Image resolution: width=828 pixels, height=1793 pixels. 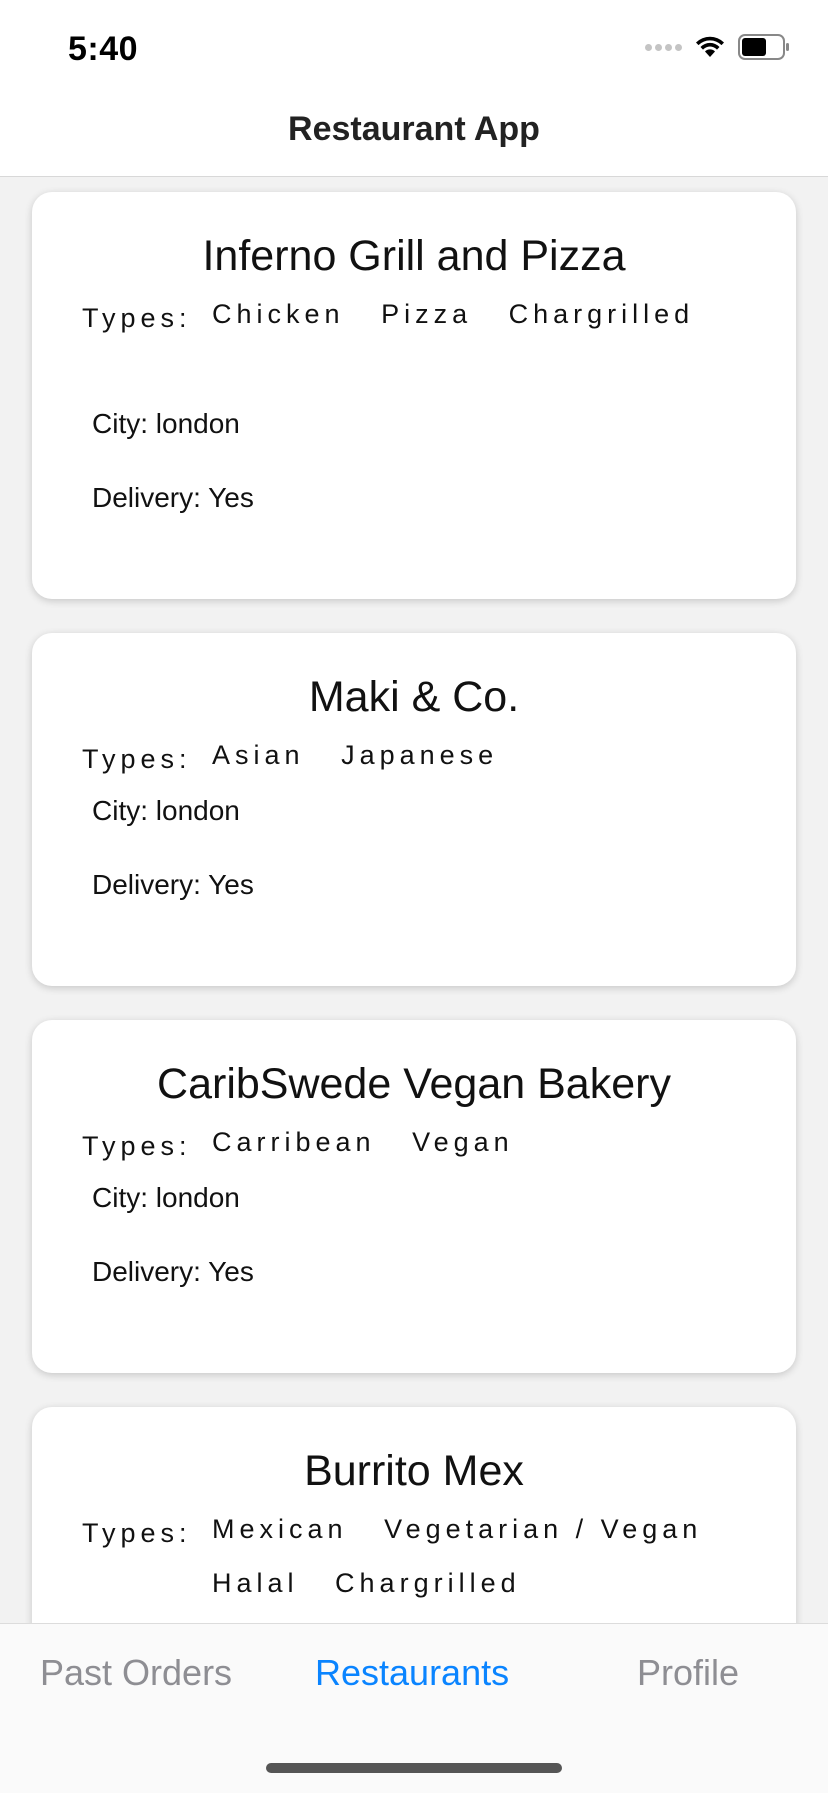 What do you see at coordinates (414, 46) in the screenshot?
I see `status-bar: 5:40` at bounding box center [414, 46].